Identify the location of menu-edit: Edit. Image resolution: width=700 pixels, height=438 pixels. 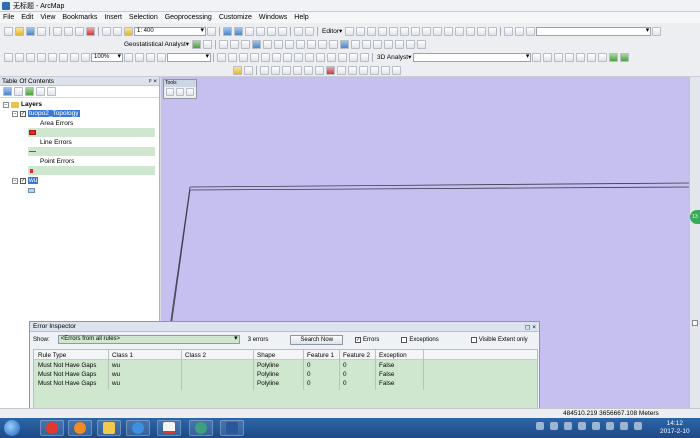
(27, 17).